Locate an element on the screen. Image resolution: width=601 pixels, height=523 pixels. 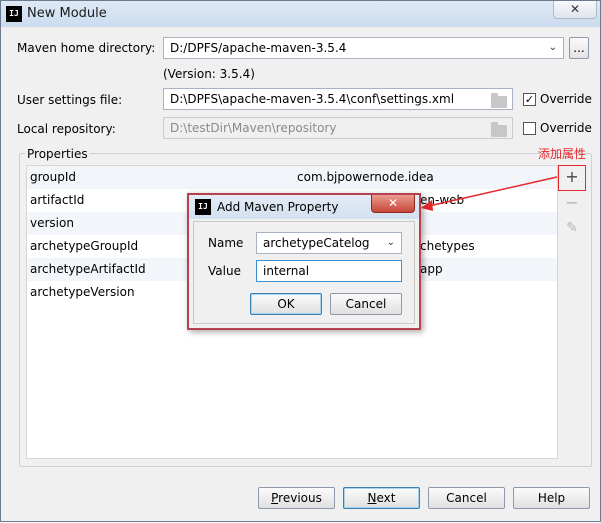
intellij-dialog-icon: IJ is located at coordinates (203, 207).